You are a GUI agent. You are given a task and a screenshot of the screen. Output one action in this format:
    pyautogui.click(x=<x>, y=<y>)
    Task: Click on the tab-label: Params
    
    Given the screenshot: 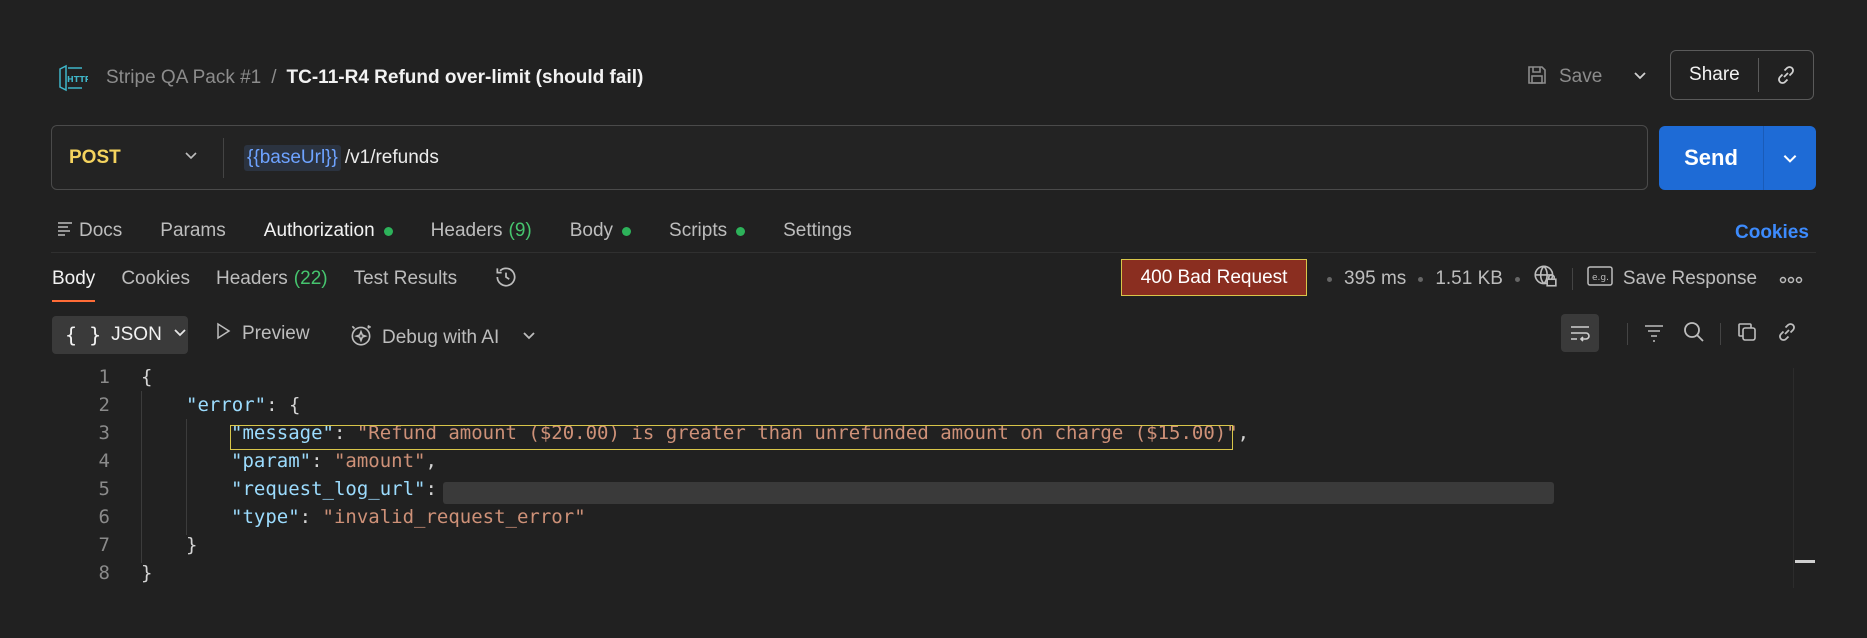 What is the action you would take?
    pyautogui.click(x=193, y=230)
    